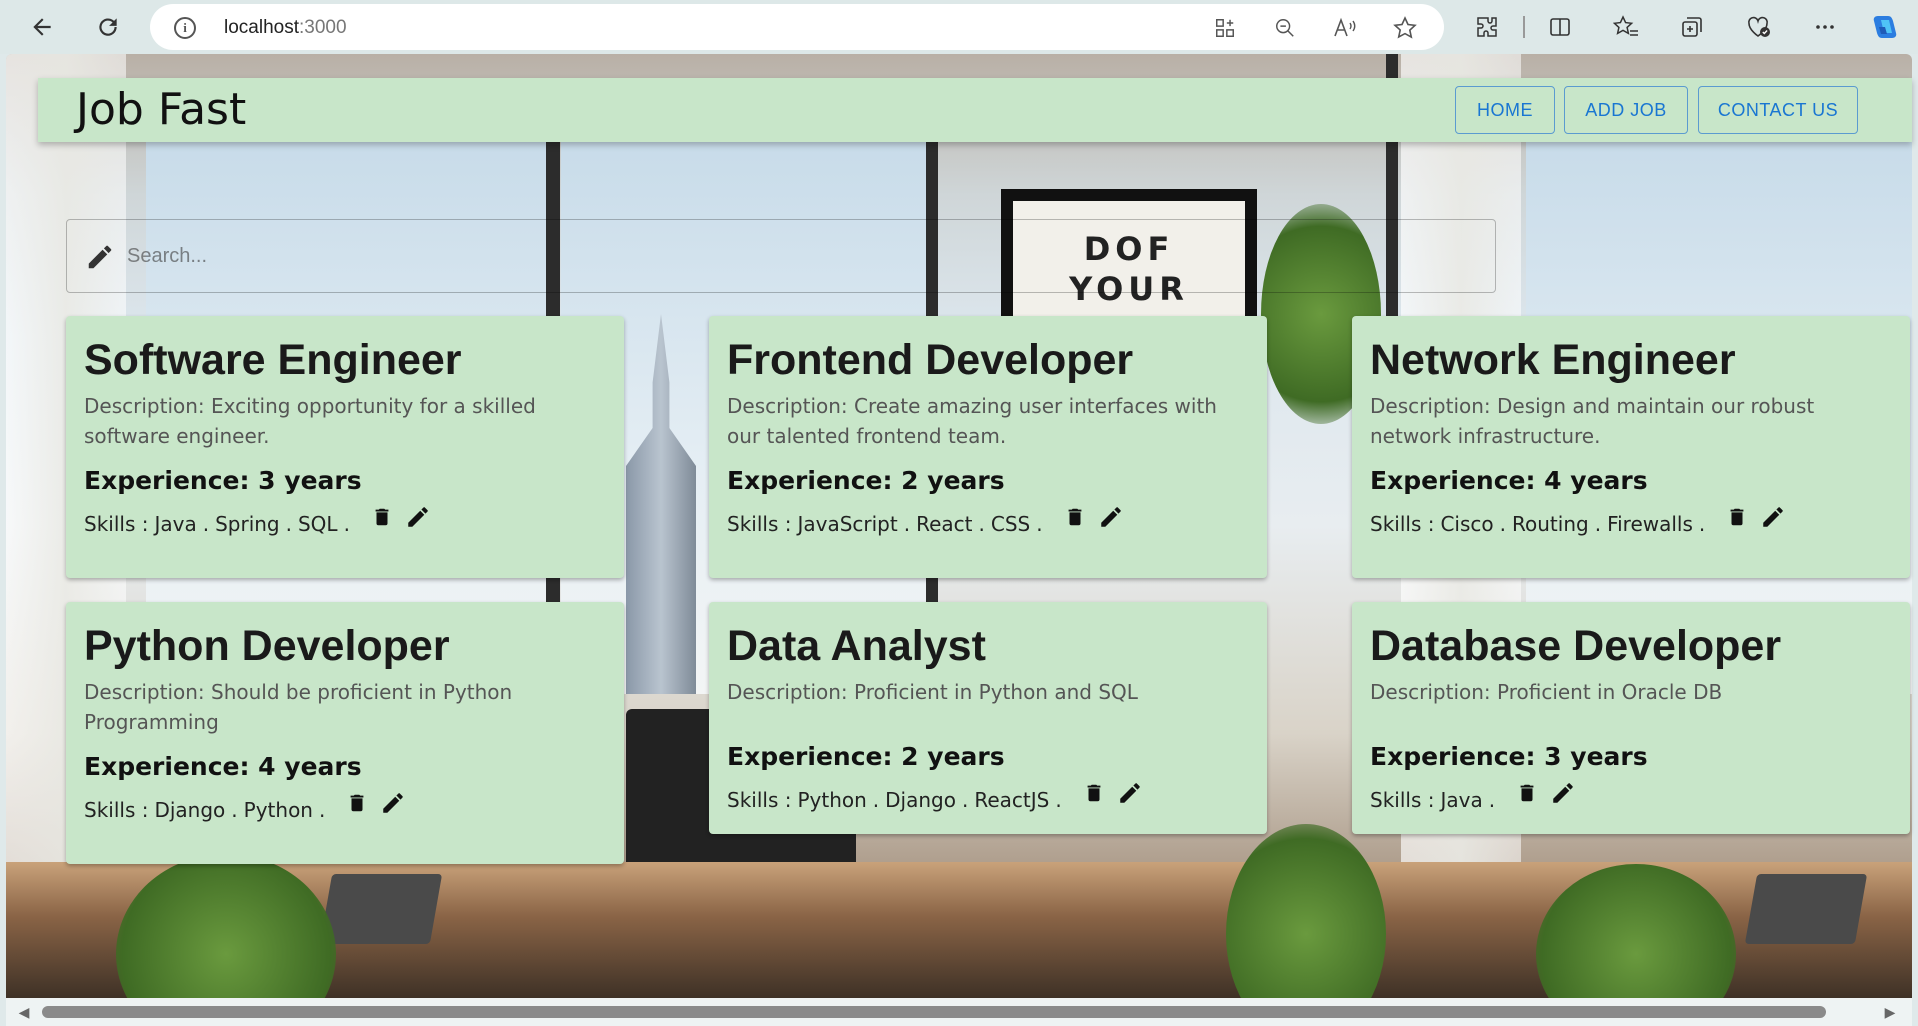 The width and height of the screenshot is (1918, 1026). What do you see at coordinates (247, 524) in the screenshot?
I see `skill-tag: Spring` at bounding box center [247, 524].